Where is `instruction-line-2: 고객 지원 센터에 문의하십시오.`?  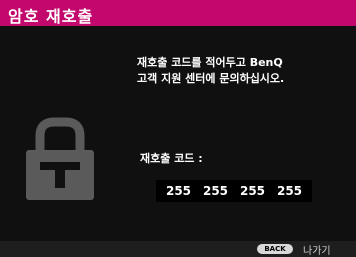
instruction-line-2: 고객 지원 센터에 문의하십시오. is located at coordinates (211, 78).